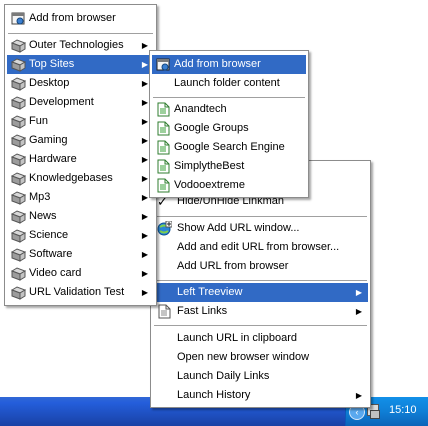  I want to click on folder-news: News ▶, so click(80, 216).